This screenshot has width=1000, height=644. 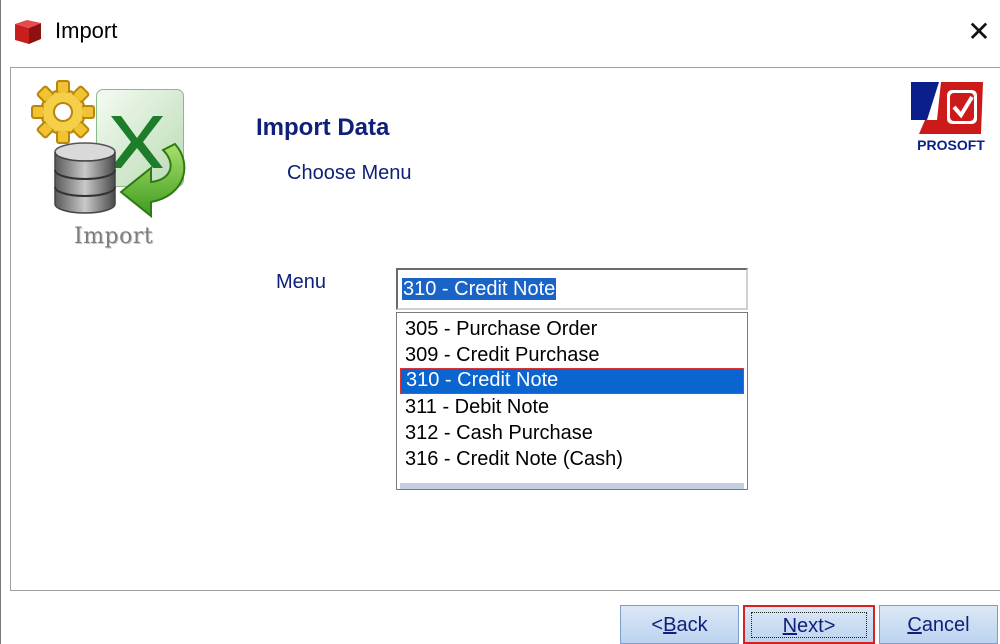 I want to click on menu-input-value: 310 - Credit Note, so click(x=479, y=289).